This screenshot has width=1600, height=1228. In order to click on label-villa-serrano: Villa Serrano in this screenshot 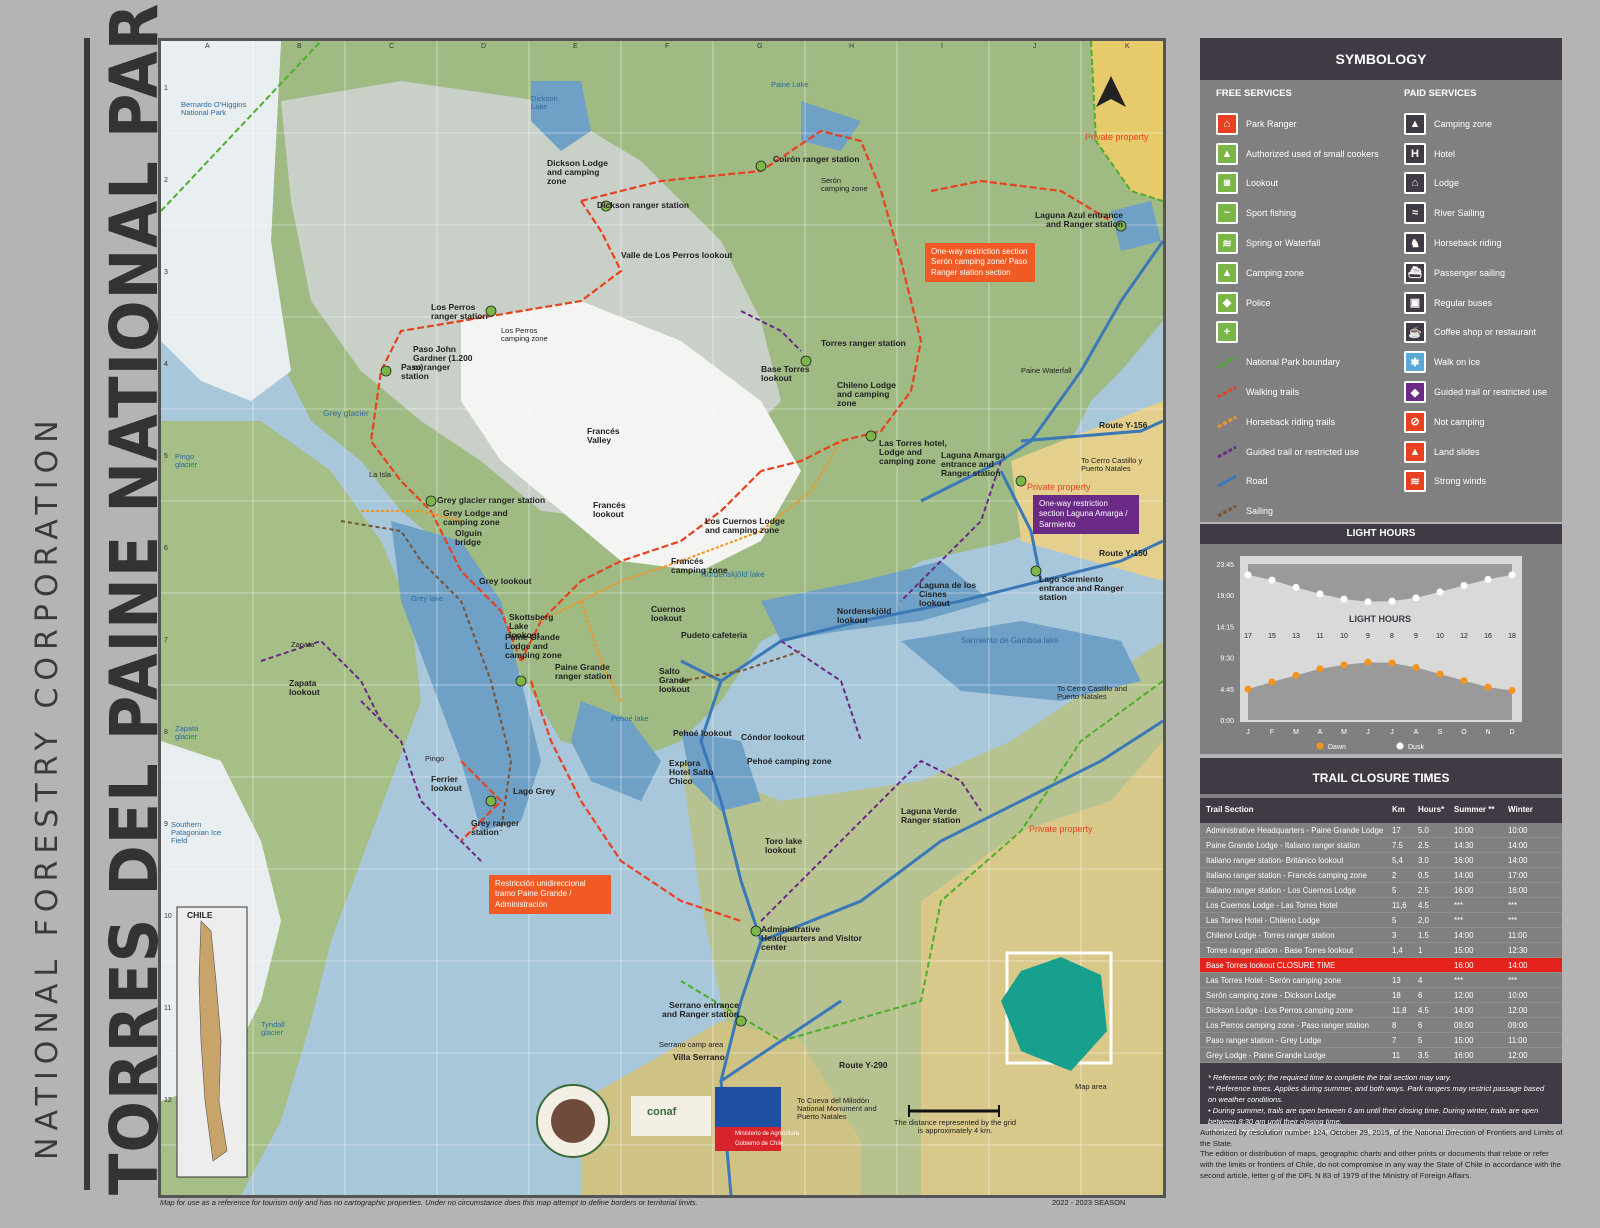, I will do `click(699, 1057)`.